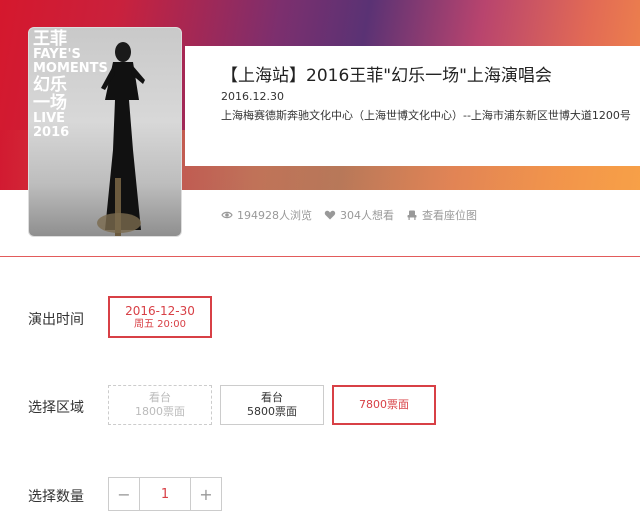 Image resolution: width=640 pixels, height=531 pixels. Describe the element at coordinates (124, 494) in the screenshot. I see `decrement-button: −` at that location.